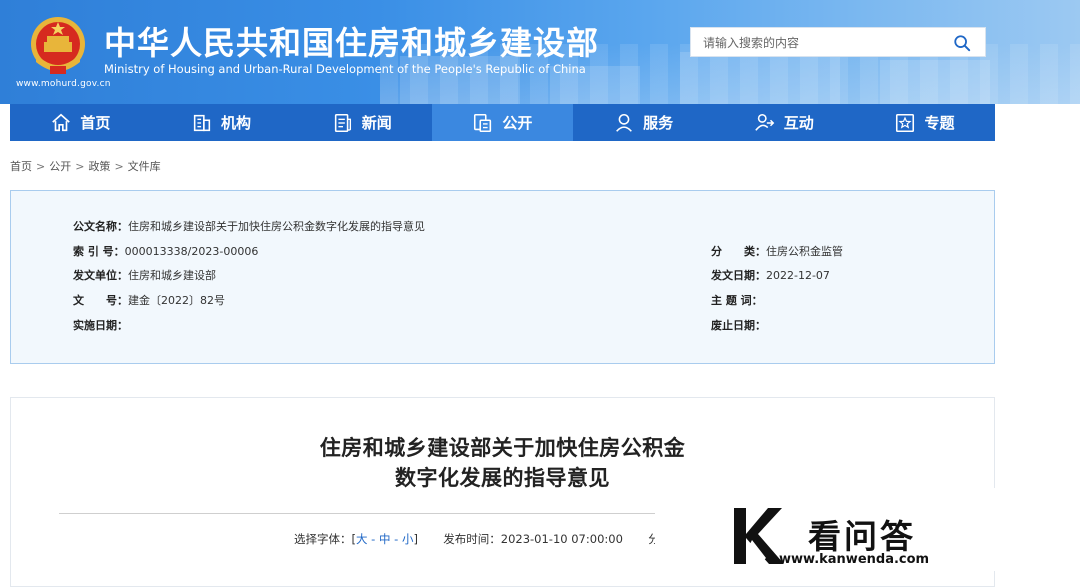 This screenshot has width=1080, height=587. I want to click on nav-item-home: 首页, so click(80, 122).